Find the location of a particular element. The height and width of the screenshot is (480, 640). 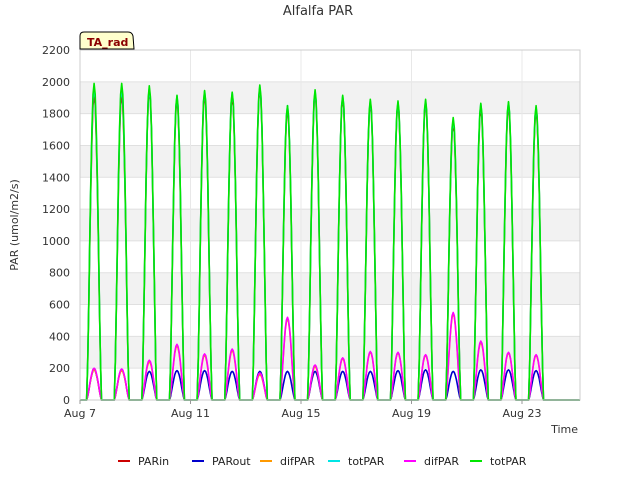

legend-label: PARin is located at coordinates (153, 461).